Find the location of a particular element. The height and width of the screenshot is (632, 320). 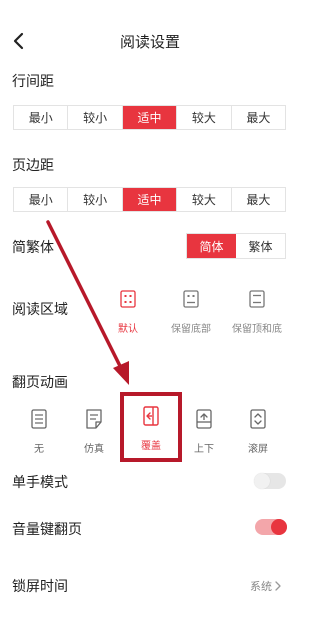

lock-screen-time-label: 锁屏时间 is located at coordinates (40, 587).